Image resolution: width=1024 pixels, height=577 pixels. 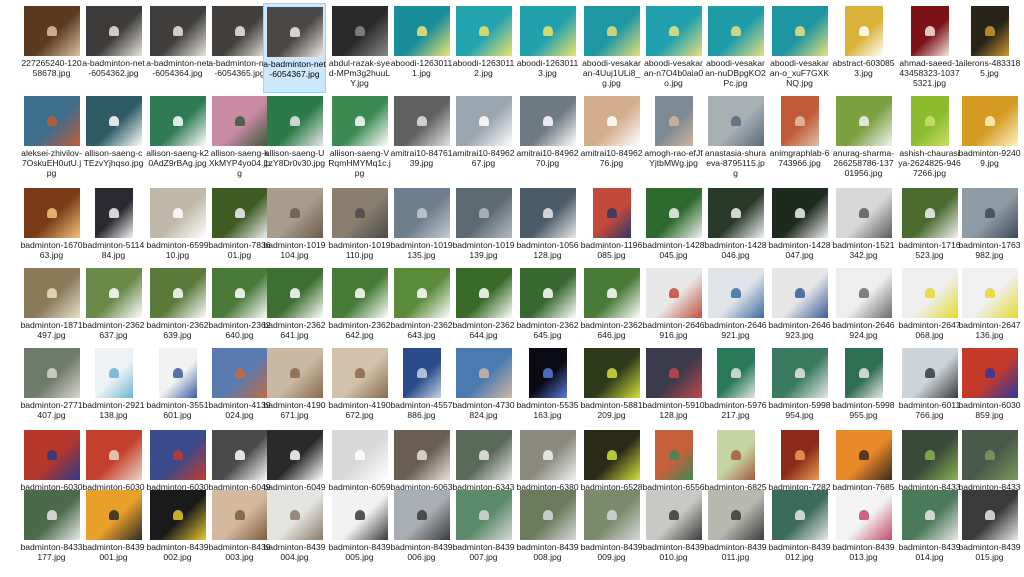 What do you see at coordinates (611, 390) in the screenshot?
I see `file-item: badminton-5881209.jpg` at bounding box center [611, 390].